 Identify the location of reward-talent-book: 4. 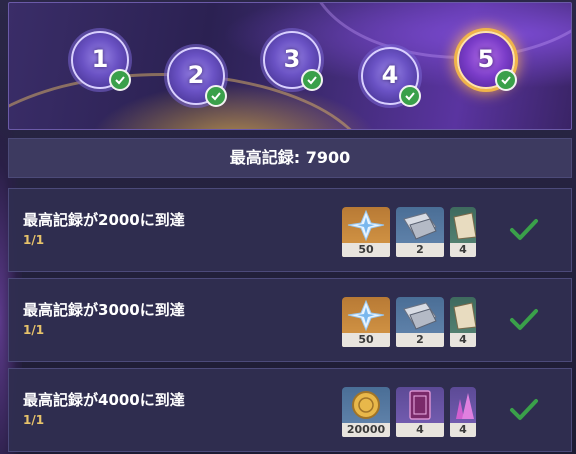
(420, 412).